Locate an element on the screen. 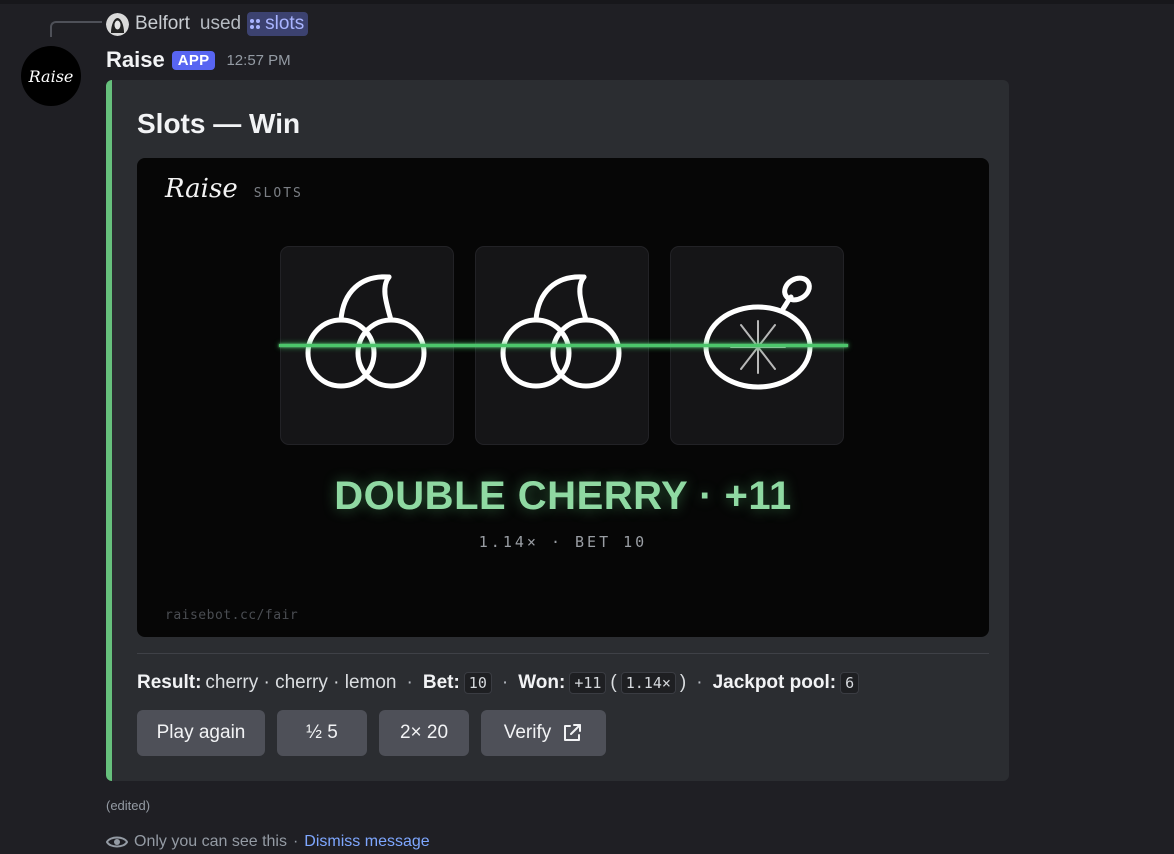 This screenshot has height=854, width=1174. bot-avatar-logo: Raise is located at coordinates (51, 76).